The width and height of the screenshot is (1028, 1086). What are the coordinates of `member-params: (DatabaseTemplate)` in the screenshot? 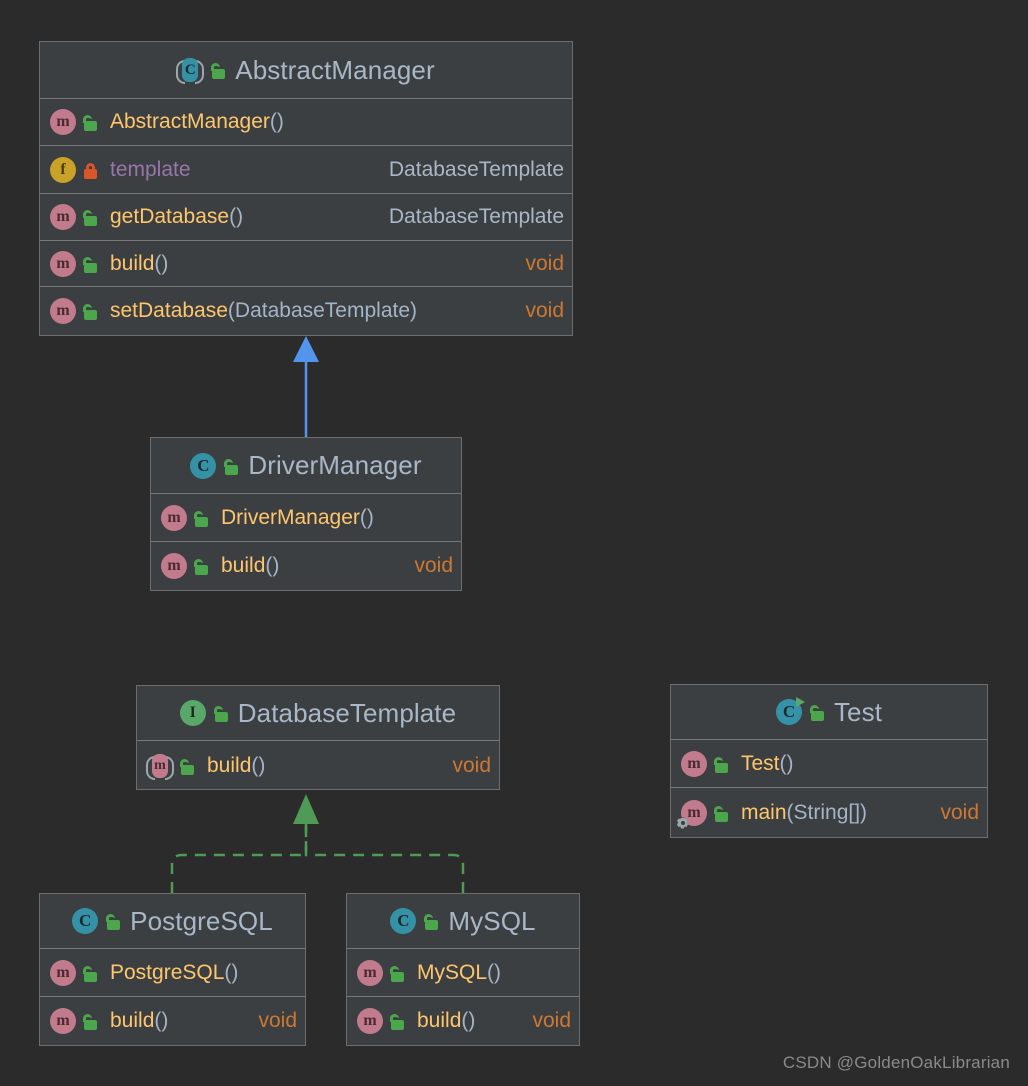 It's located at (322, 310).